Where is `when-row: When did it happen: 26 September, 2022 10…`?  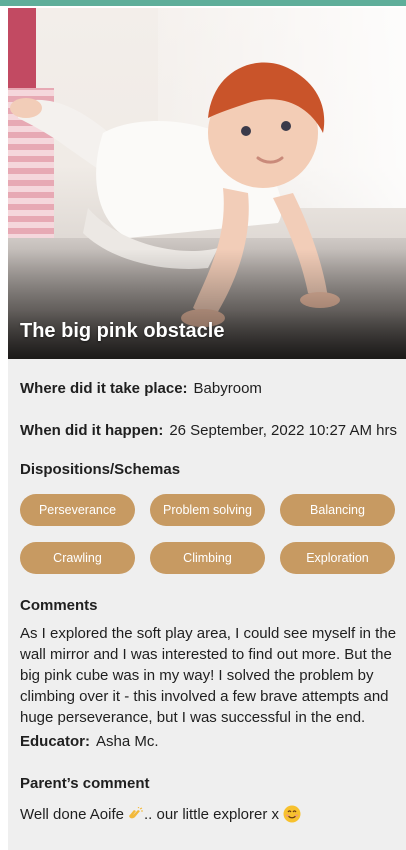
when-row: When did it happen: 26 September, 2022 10… is located at coordinates (208, 430).